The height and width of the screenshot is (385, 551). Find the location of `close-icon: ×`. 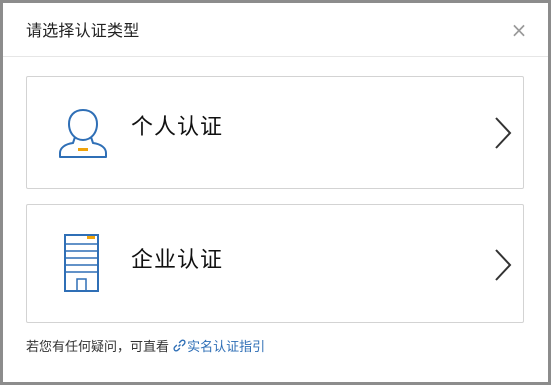

close-icon: × is located at coordinates (519, 30).